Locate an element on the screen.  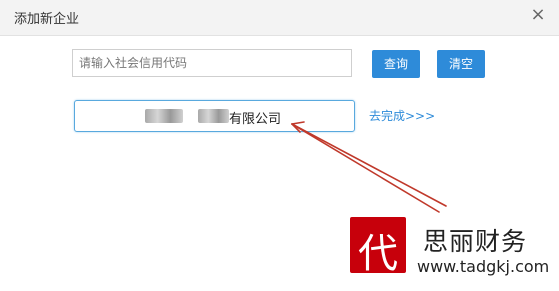
watermark-brand: 思丽财务 is located at coordinates (475, 241).